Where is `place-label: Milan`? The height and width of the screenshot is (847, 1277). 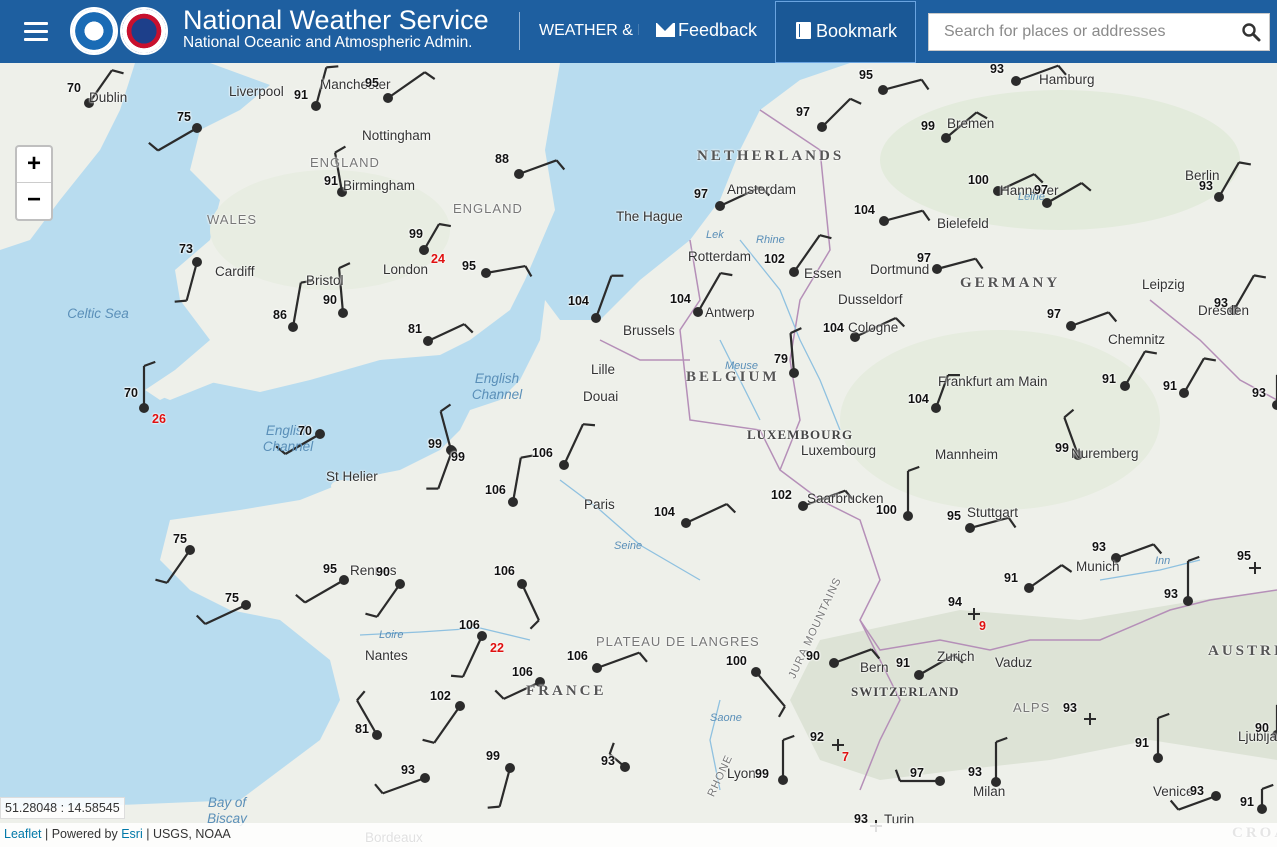
place-label: Milan is located at coordinates (989, 791).